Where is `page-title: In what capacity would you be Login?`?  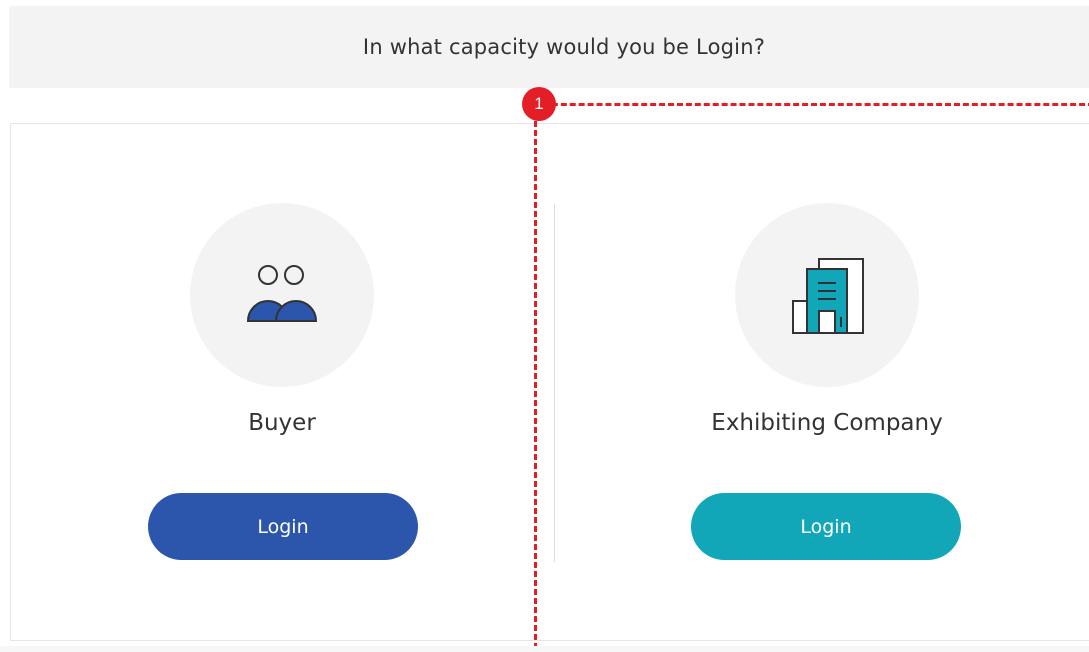
page-title: In what capacity would you be Login? is located at coordinates (564, 47).